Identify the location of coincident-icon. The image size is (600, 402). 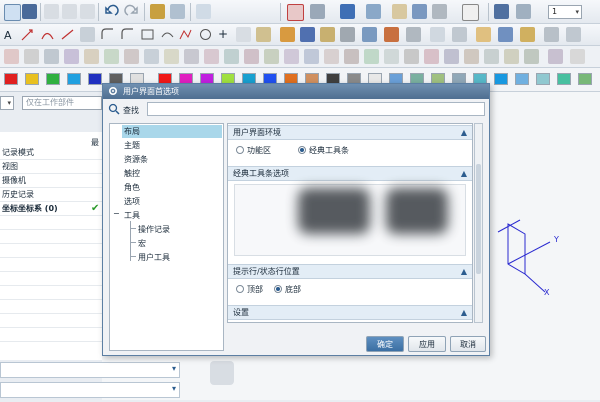
(151, 56).